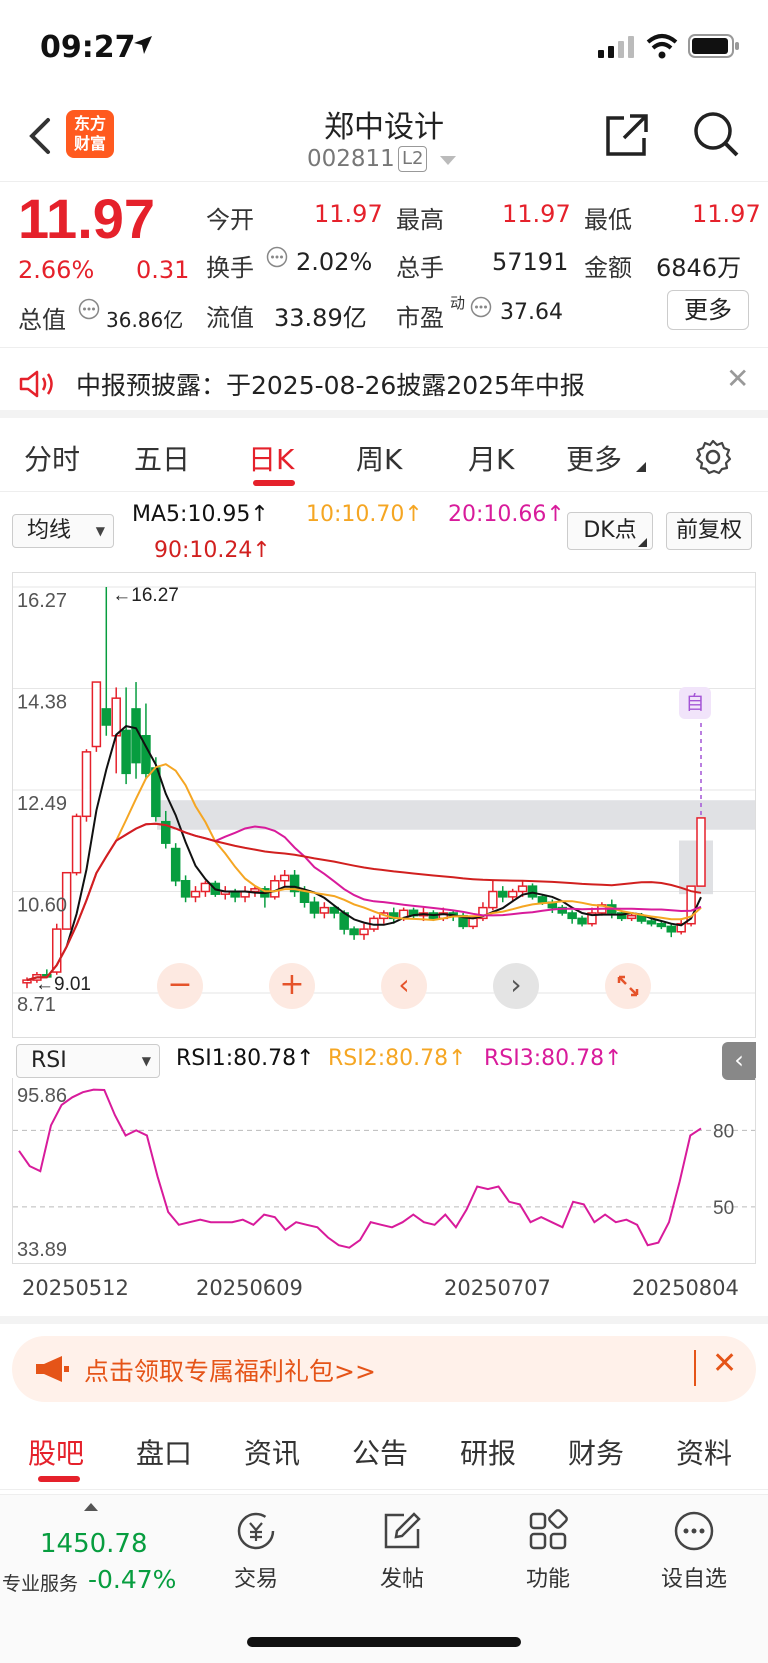 This screenshot has width=768, height=1663. I want to click on megaphone-icon, so click(52, 1369).